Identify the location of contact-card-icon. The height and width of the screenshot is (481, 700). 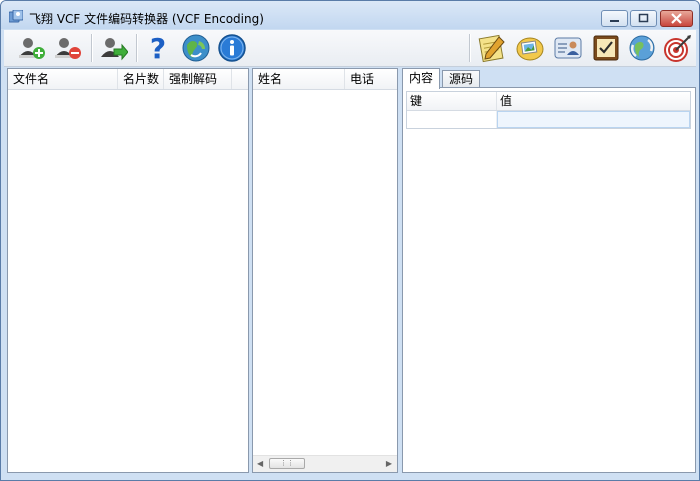
(568, 48).